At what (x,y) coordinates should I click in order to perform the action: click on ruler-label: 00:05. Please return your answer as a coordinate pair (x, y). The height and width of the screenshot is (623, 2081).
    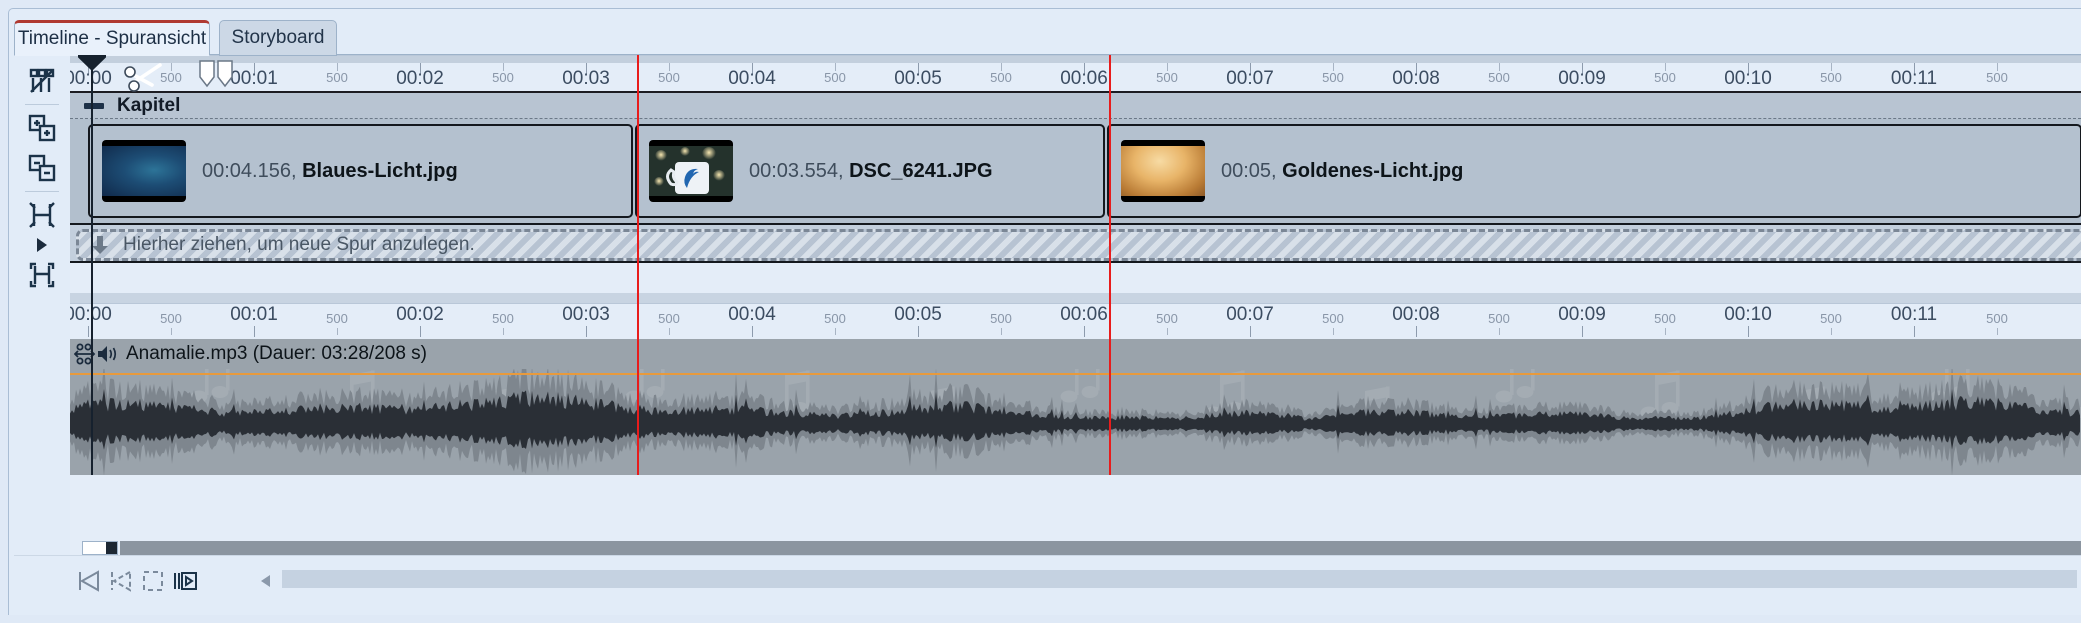
    Looking at the image, I should click on (918, 314).